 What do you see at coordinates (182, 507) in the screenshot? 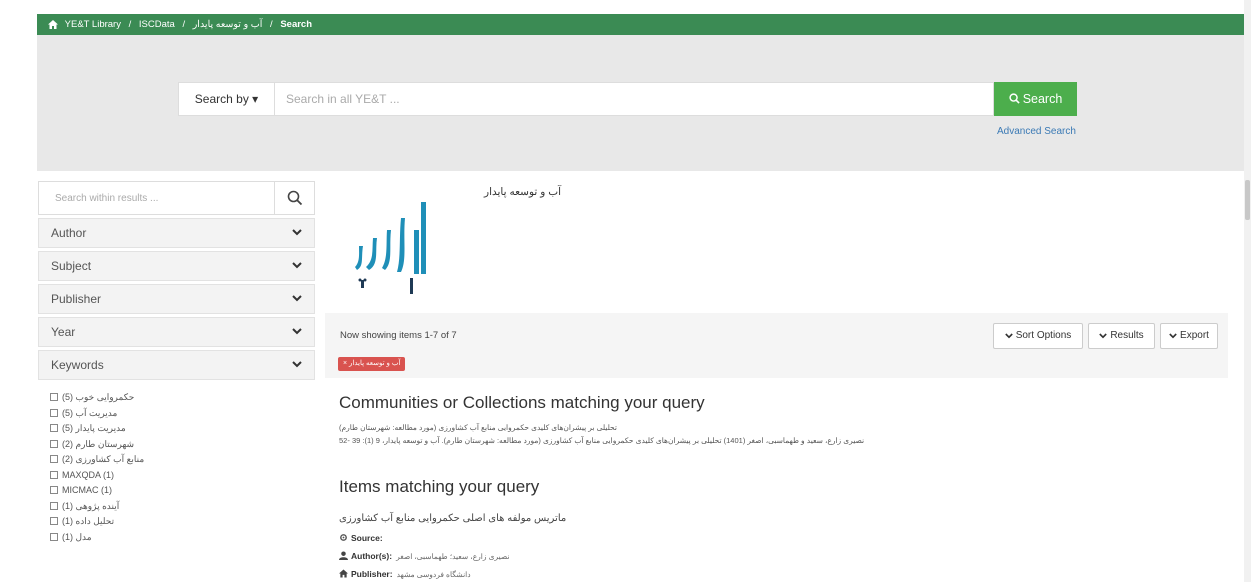
I see `keyword-item: آینده پژوهی (1)` at bounding box center [182, 507].